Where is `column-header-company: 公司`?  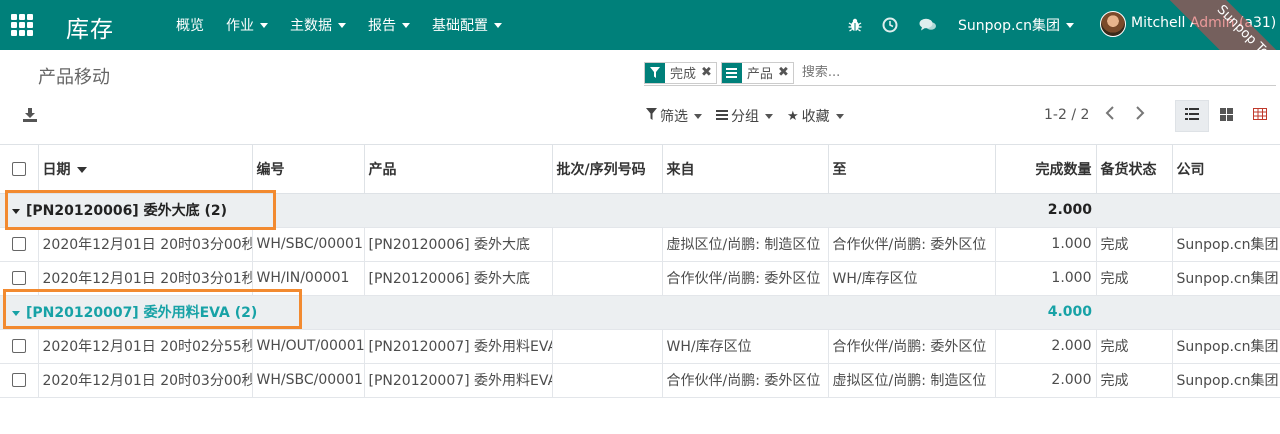 column-header-company: 公司 is located at coordinates (1226, 169).